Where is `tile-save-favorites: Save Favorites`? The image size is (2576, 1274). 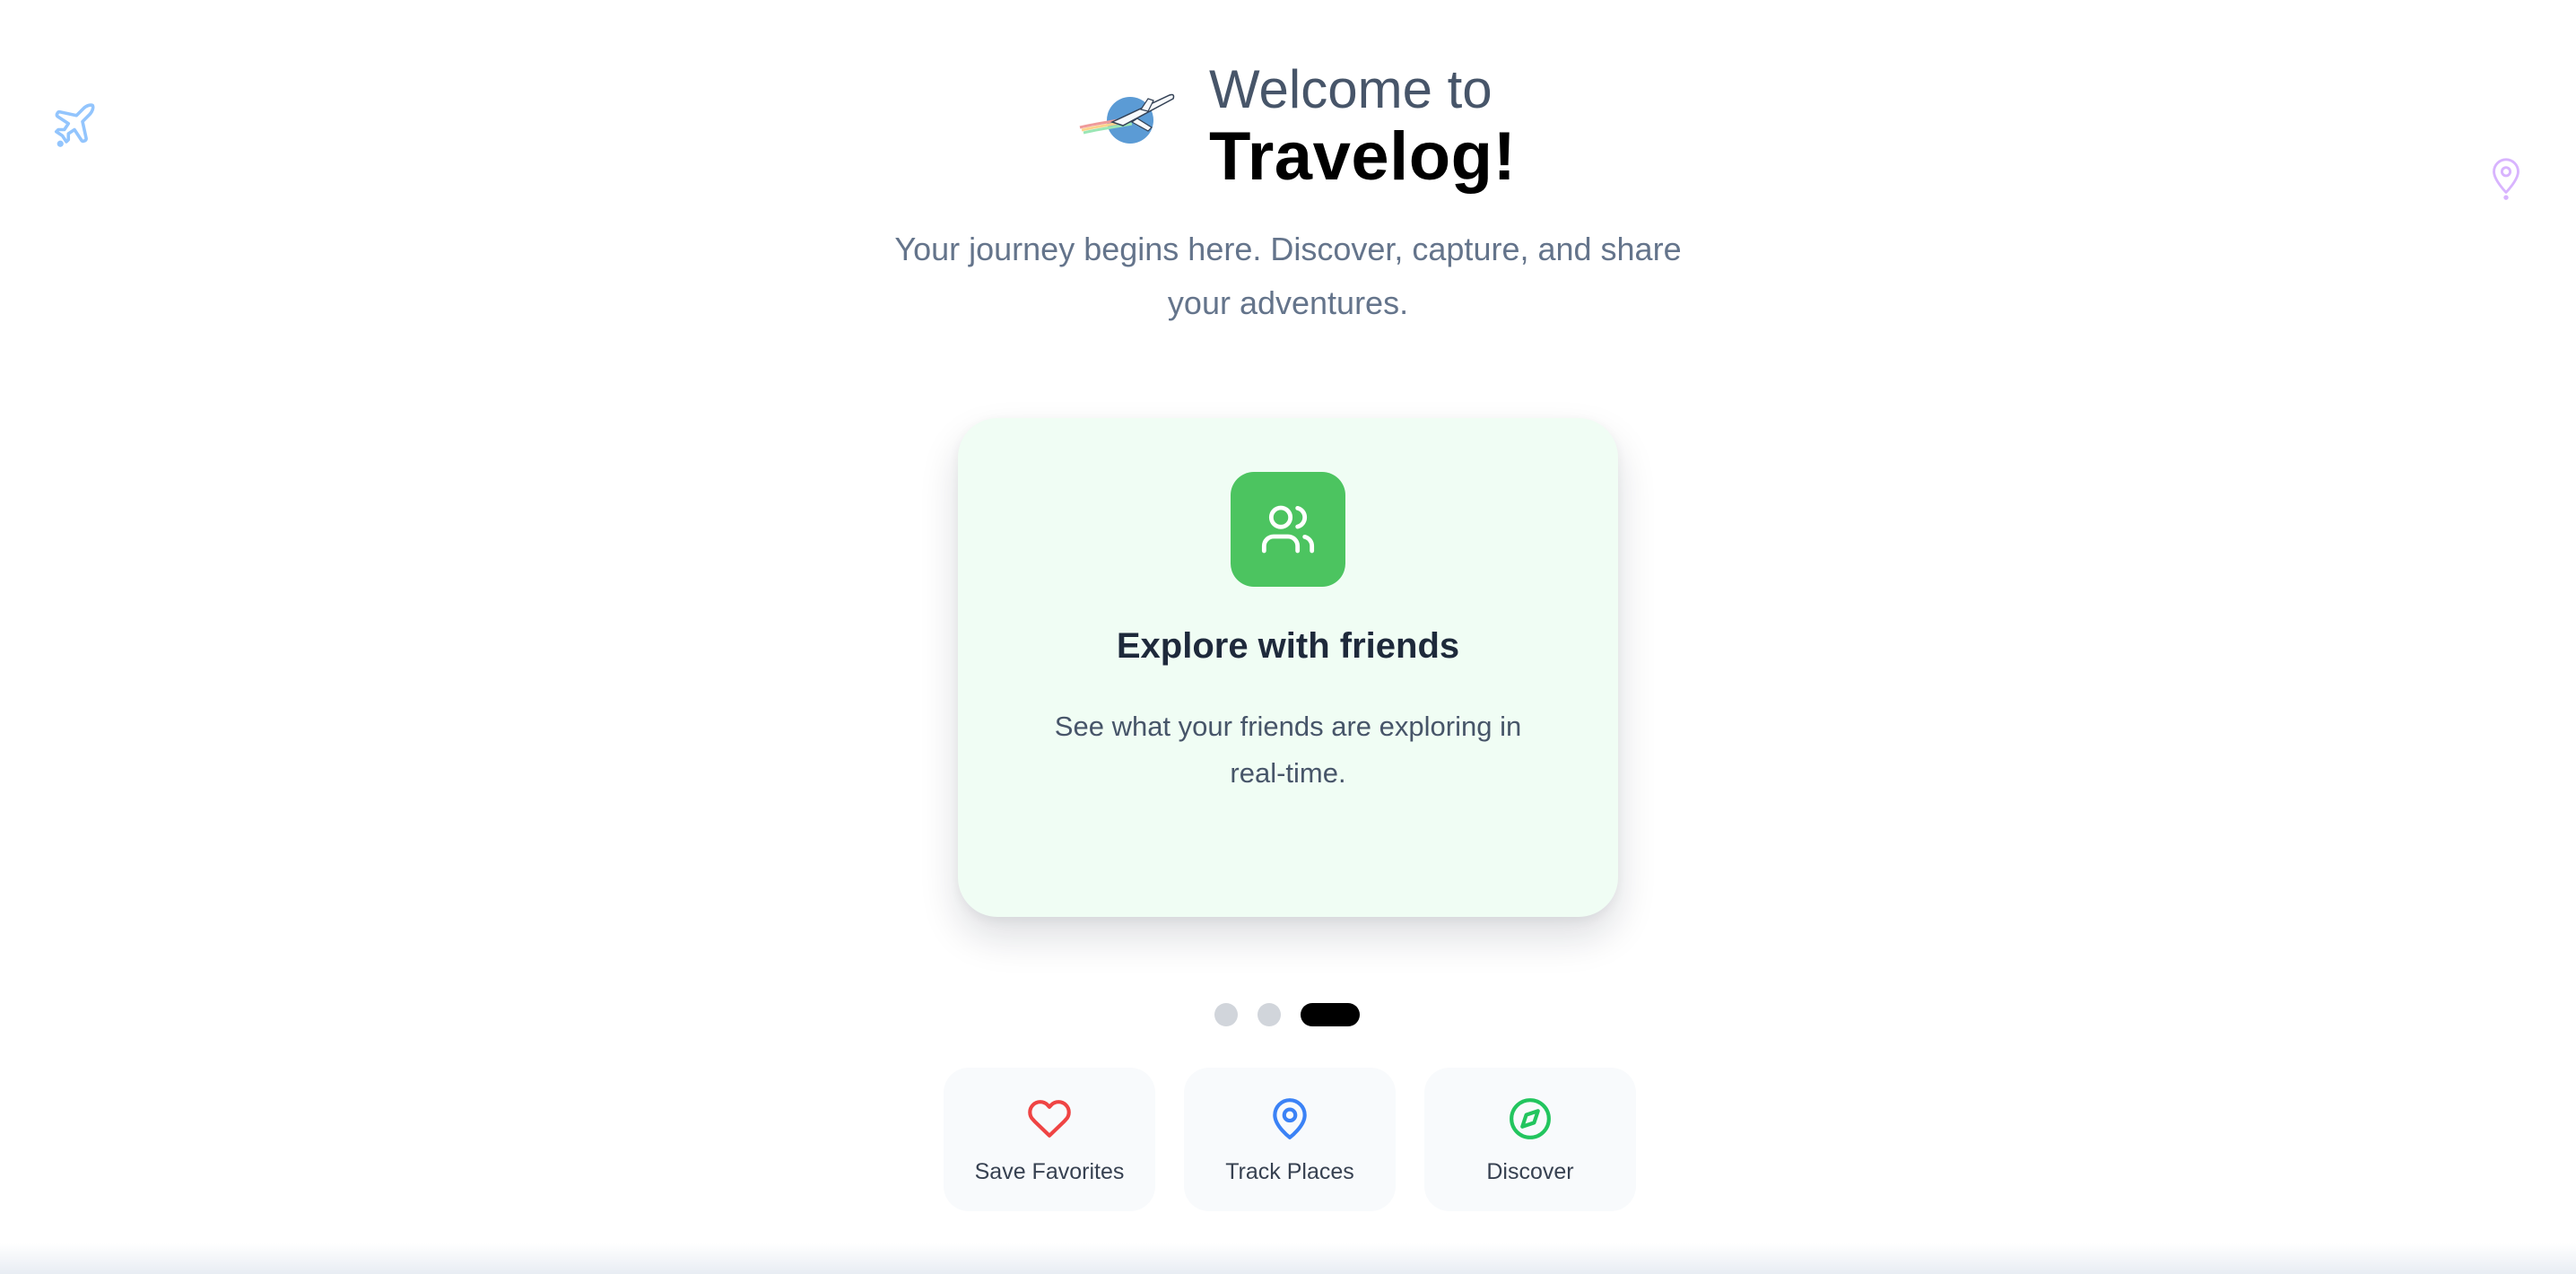 tile-save-favorites: Save Favorites is located at coordinates (1049, 1139).